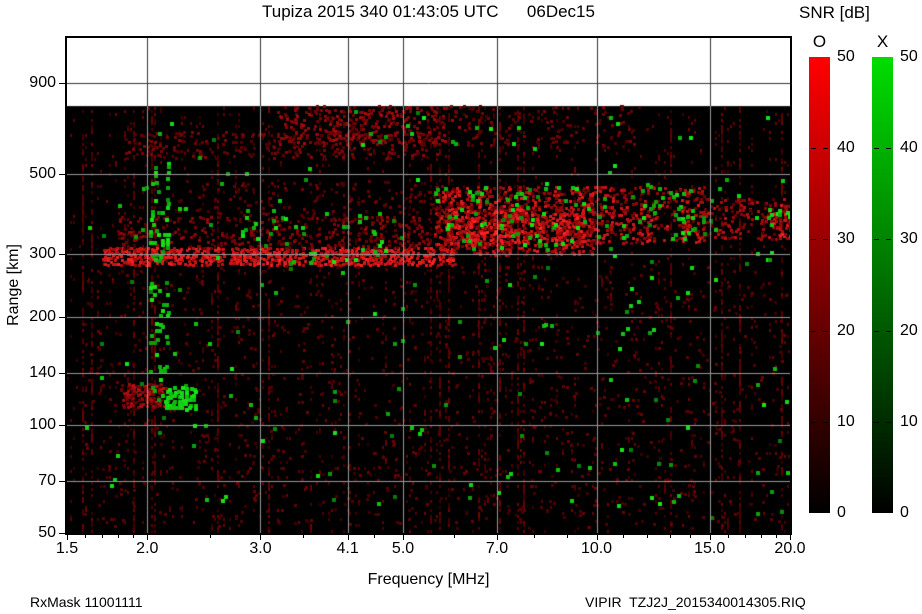 The height and width of the screenshot is (614, 922). I want to click on y-tick-label: 500, so click(42, 174).